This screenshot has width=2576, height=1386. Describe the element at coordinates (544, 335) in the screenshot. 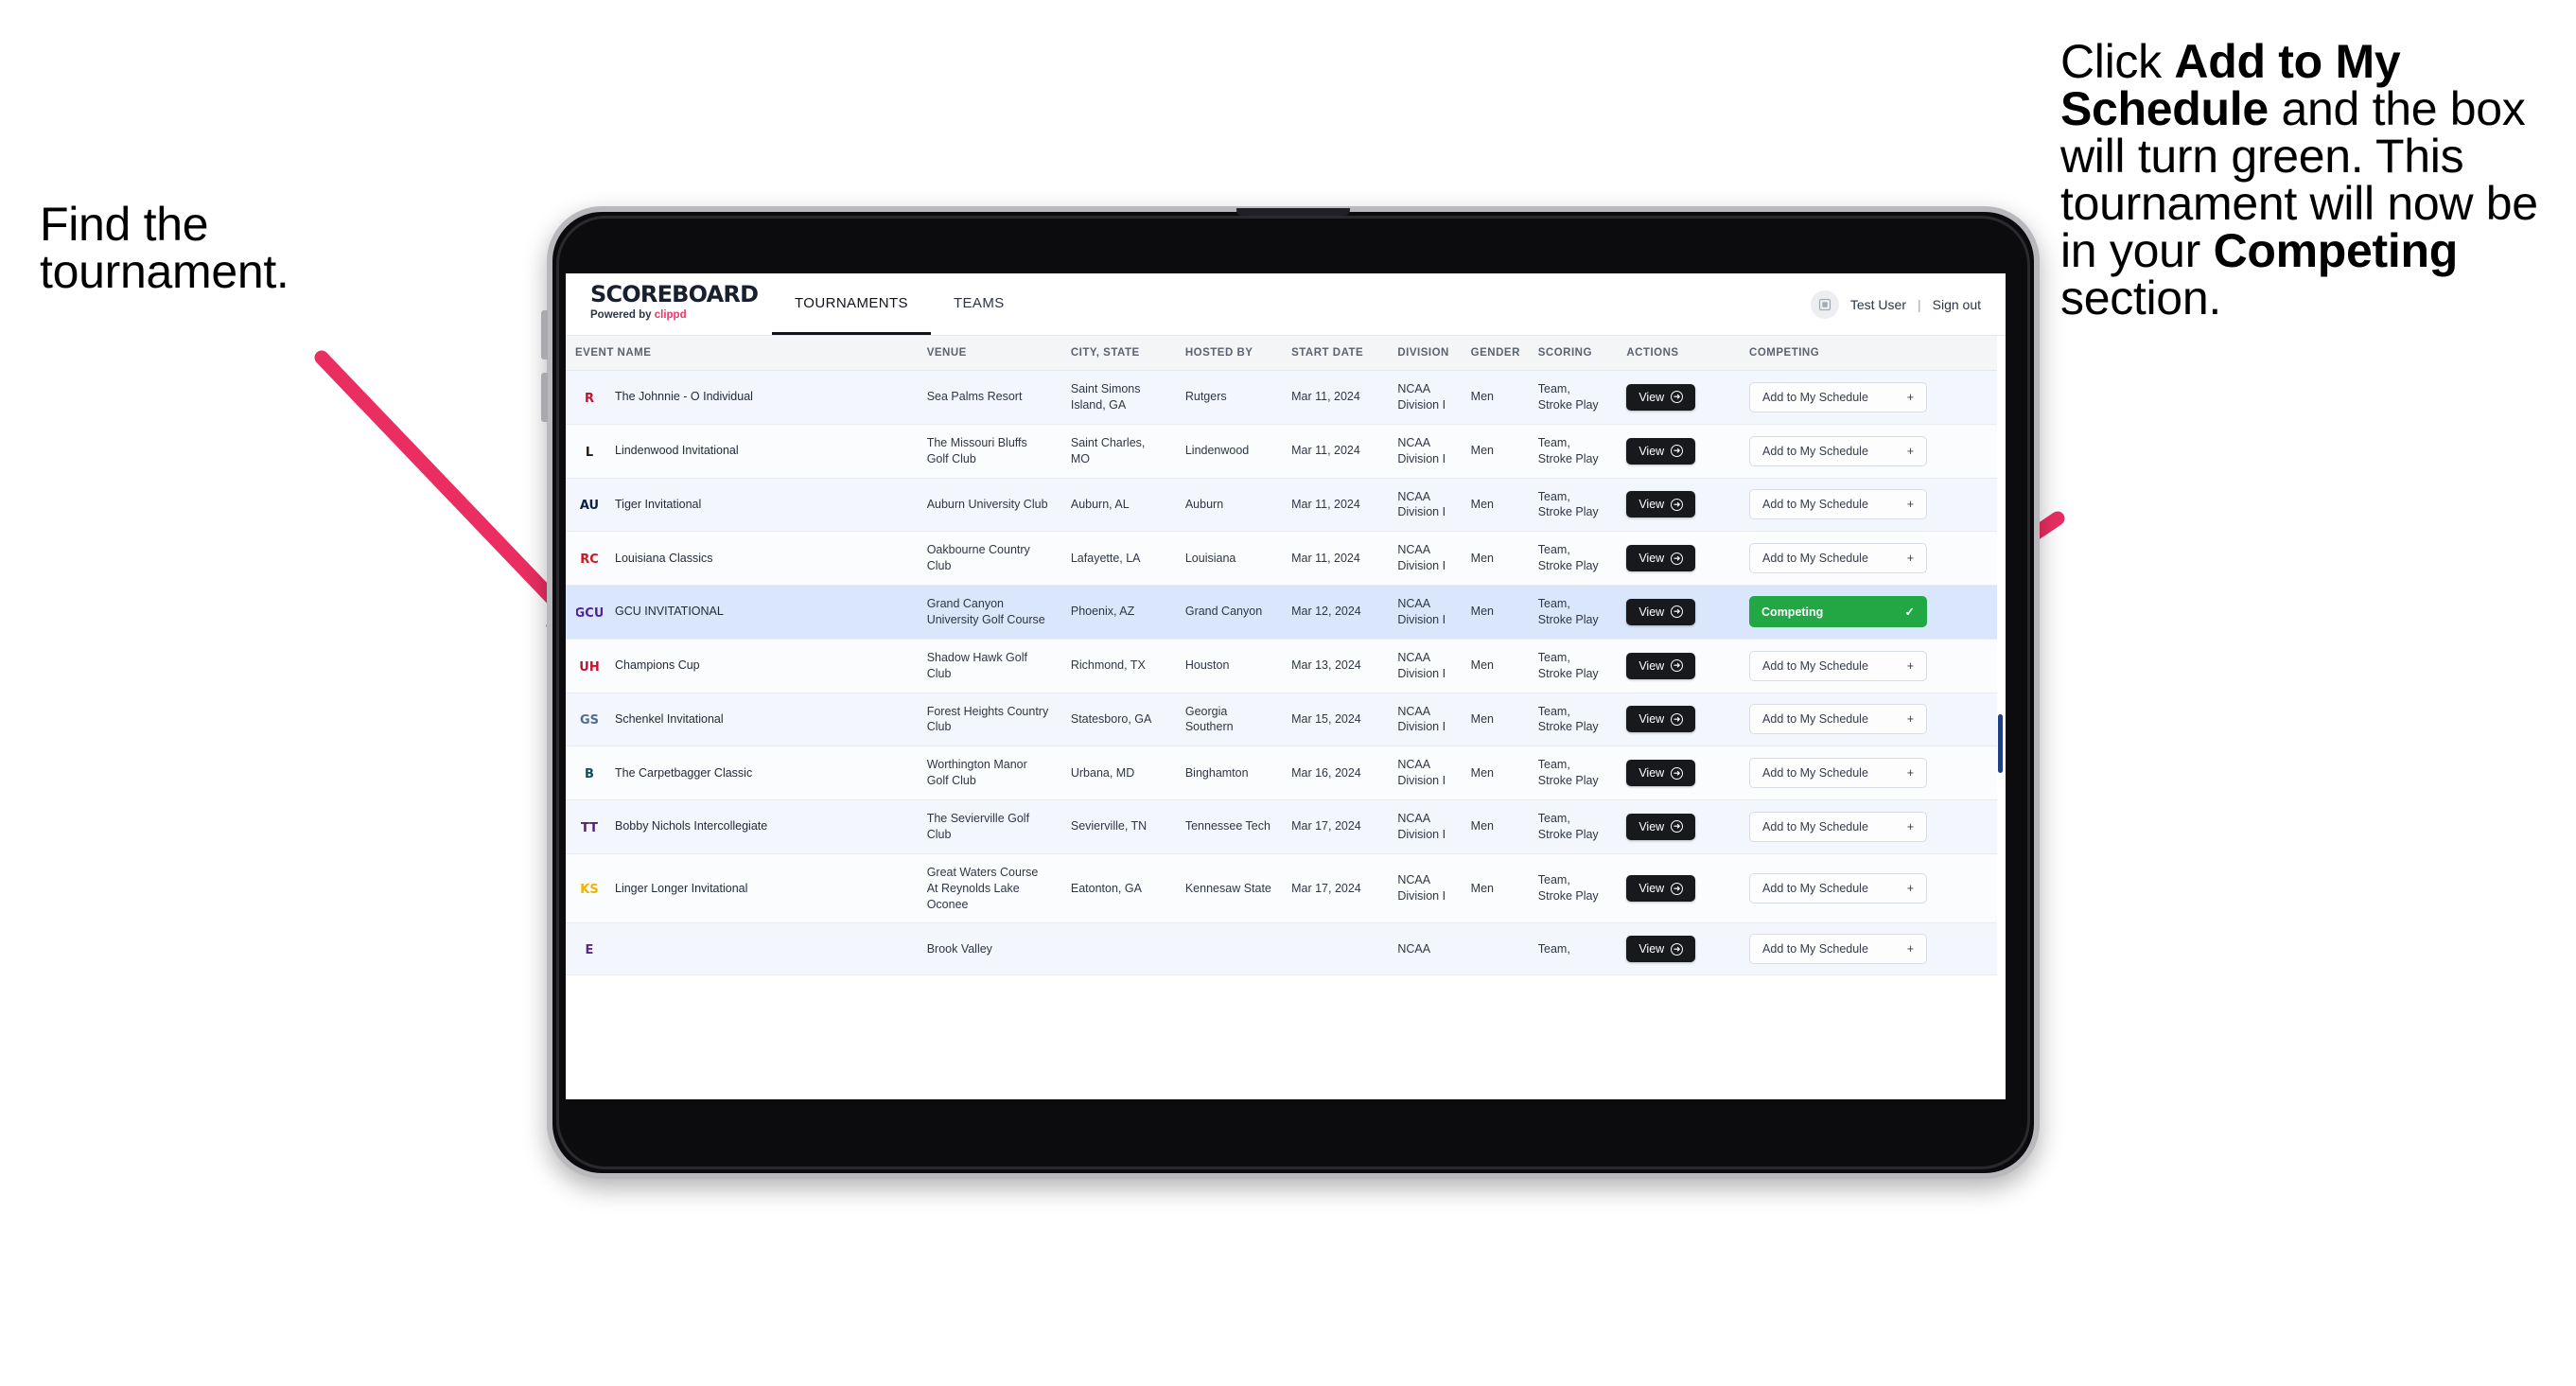

I see `volume-up-button` at that location.